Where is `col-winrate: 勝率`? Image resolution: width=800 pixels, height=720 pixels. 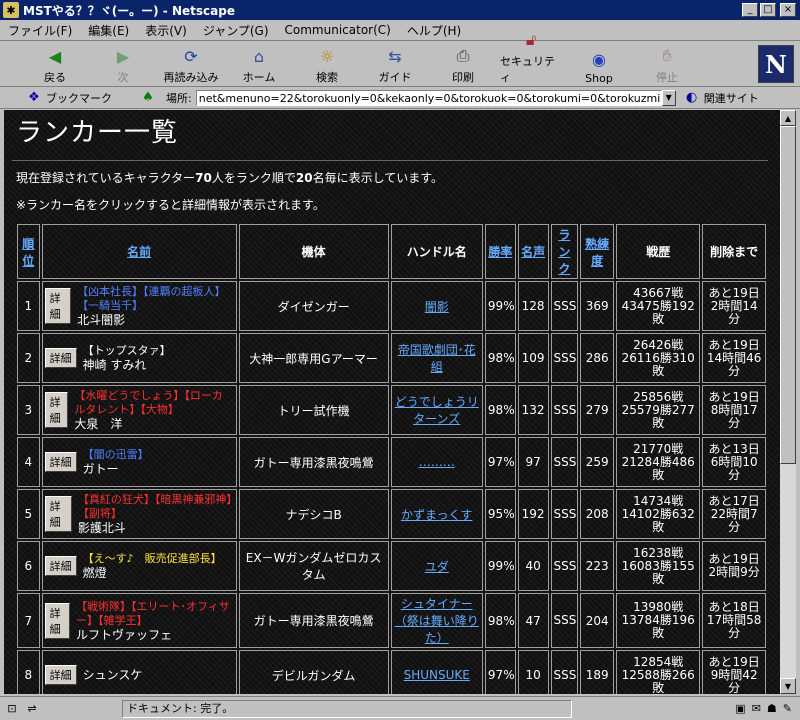 col-winrate: 勝率 is located at coordinates (500, 251).